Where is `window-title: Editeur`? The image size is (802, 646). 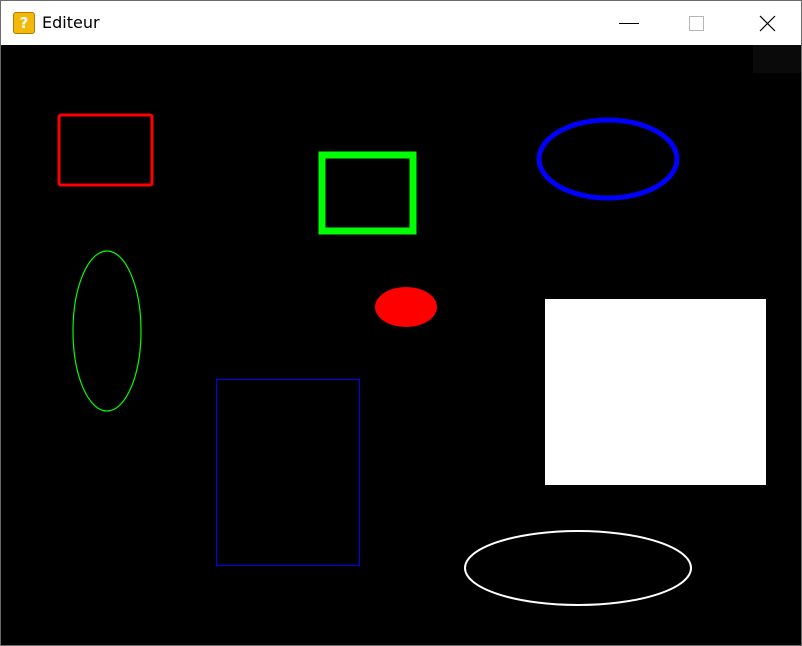
window-title: Editeur is located at coordinates (71, 22).